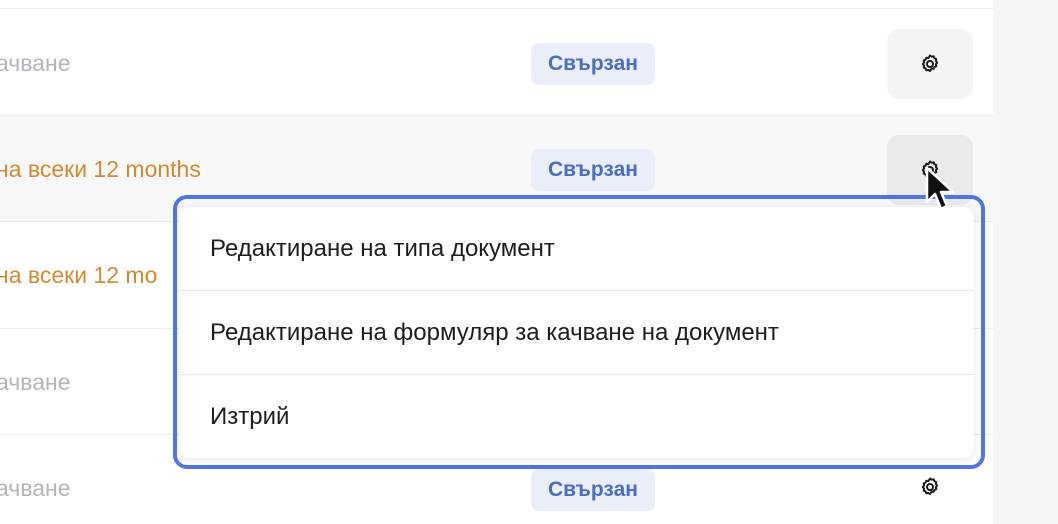 The image size is (1058, 524). I want to click on menu-item-edit-document-type: Редактиране на типа документ, so click(576, 248).